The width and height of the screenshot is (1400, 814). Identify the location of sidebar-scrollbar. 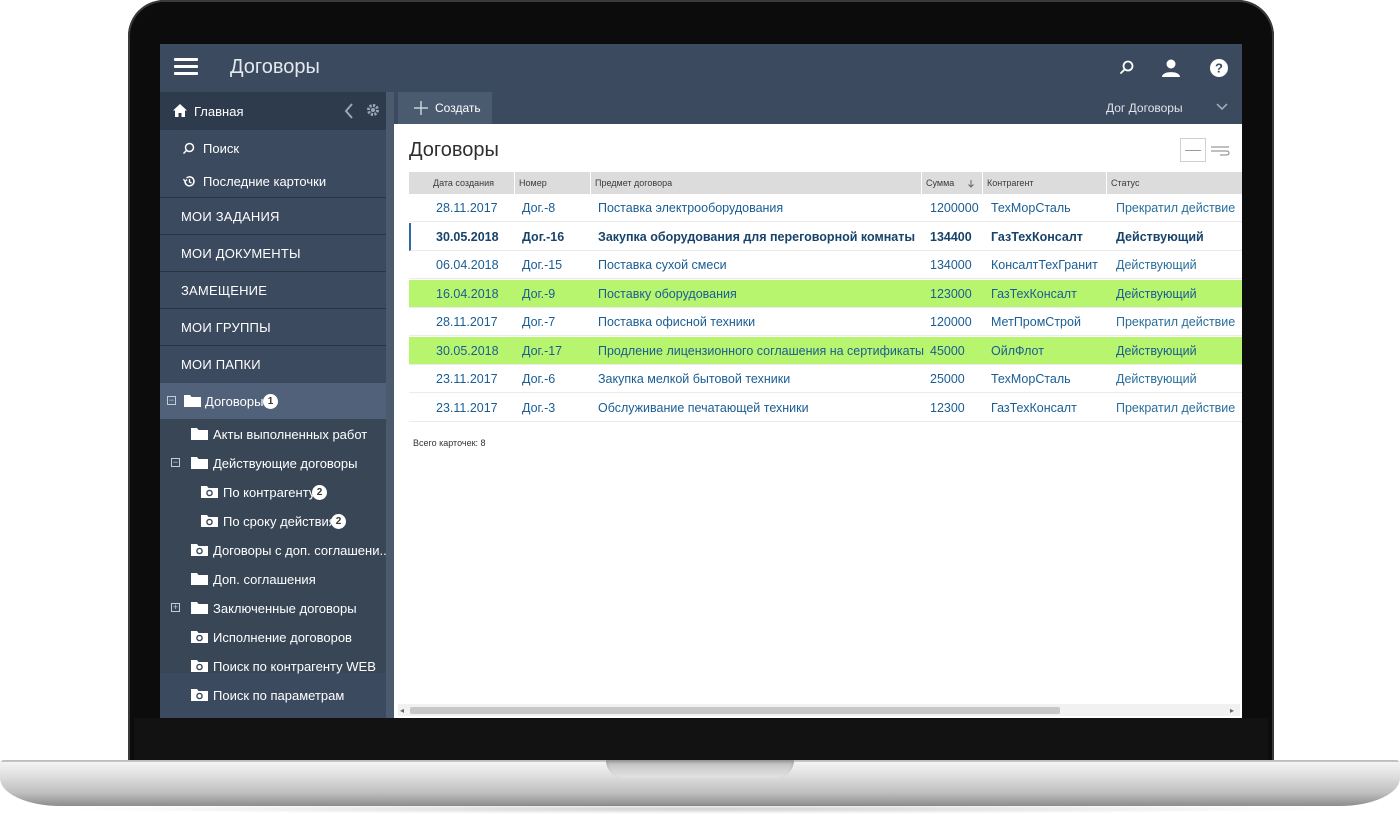
(390, 405).